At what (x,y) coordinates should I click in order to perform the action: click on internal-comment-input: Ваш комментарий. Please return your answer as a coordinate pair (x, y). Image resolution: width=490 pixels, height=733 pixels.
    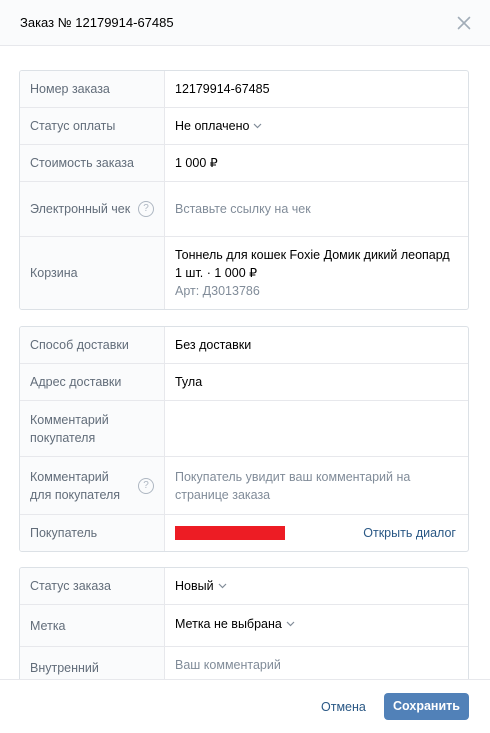
    Looking at the image, I should click on (316, 663).